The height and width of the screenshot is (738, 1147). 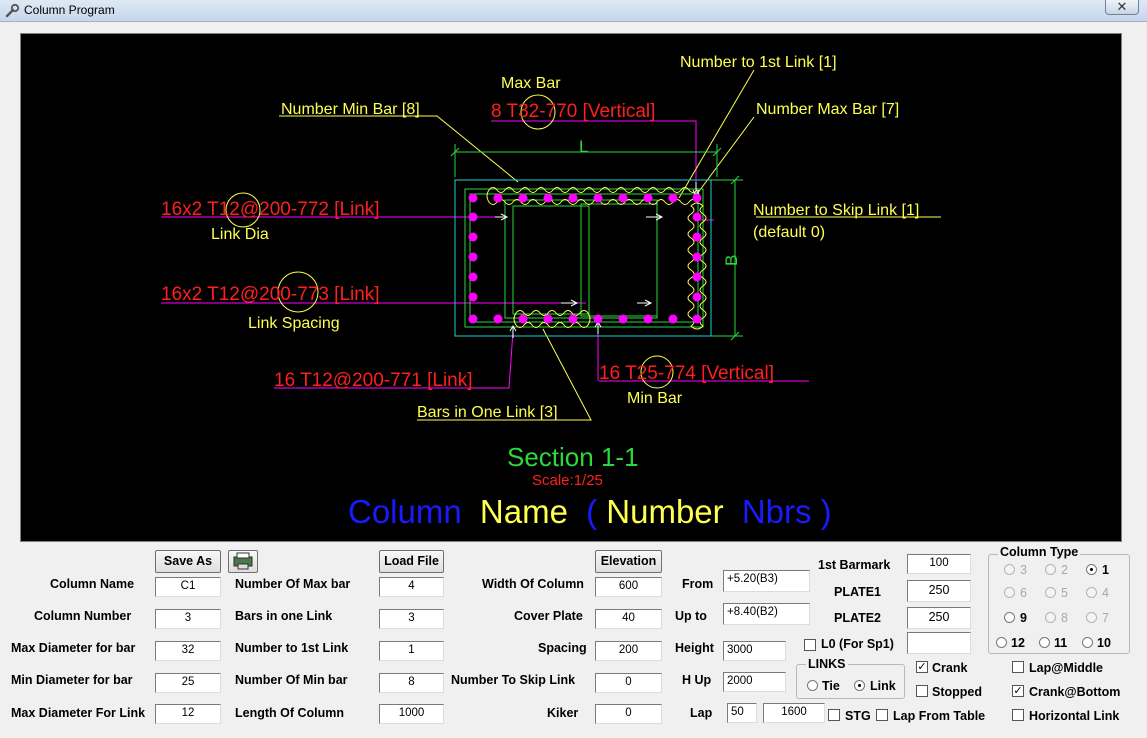 I want to click on number-skip-link-label: Number to Skip Link [1], so click(x=836, y=210).